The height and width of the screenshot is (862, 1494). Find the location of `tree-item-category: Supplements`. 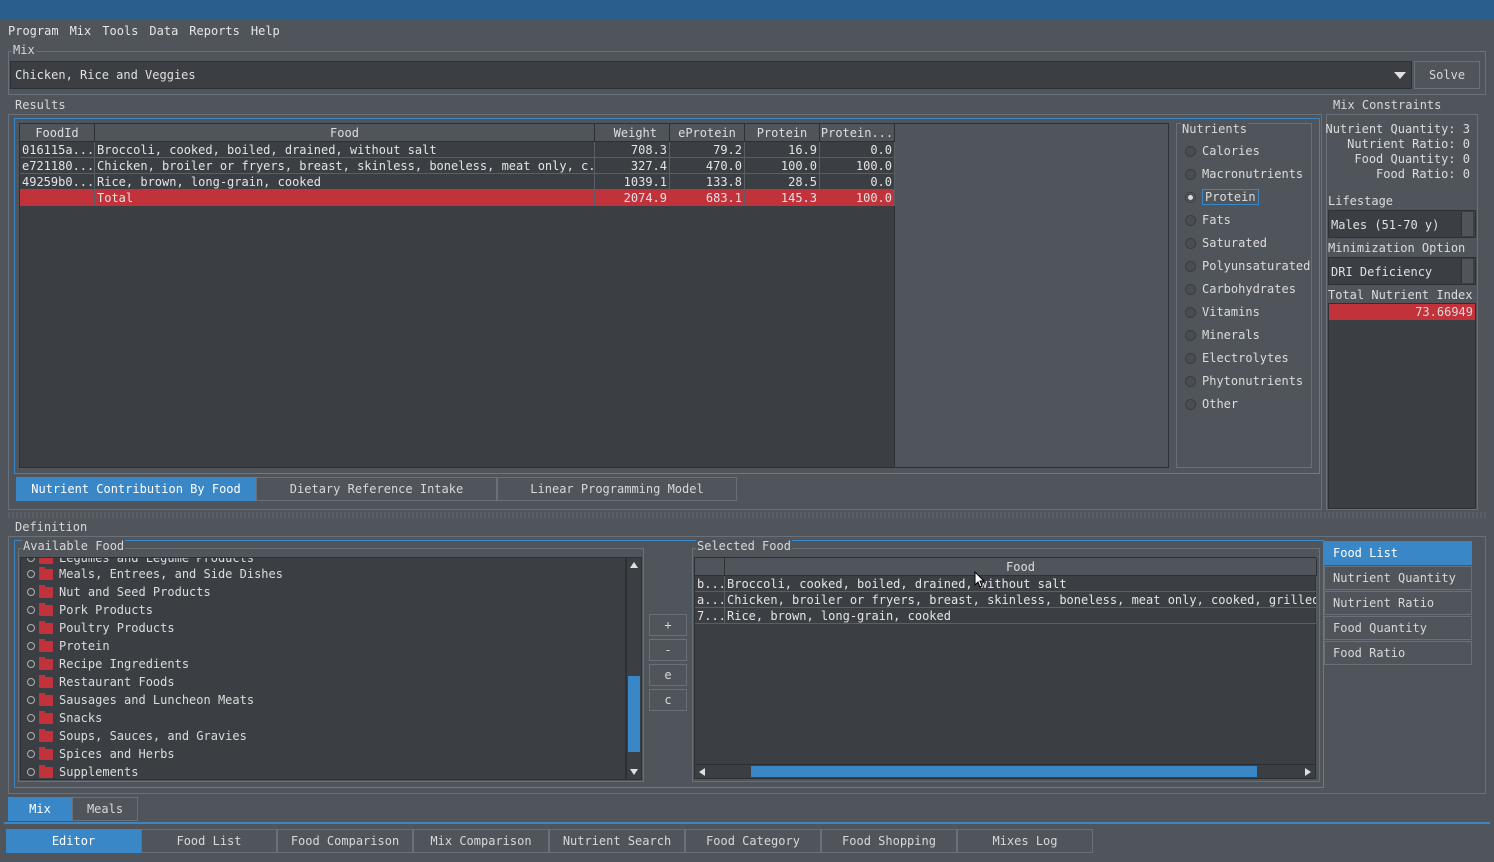

tree-item-category: Supplements is located at coordinates (82, 771).